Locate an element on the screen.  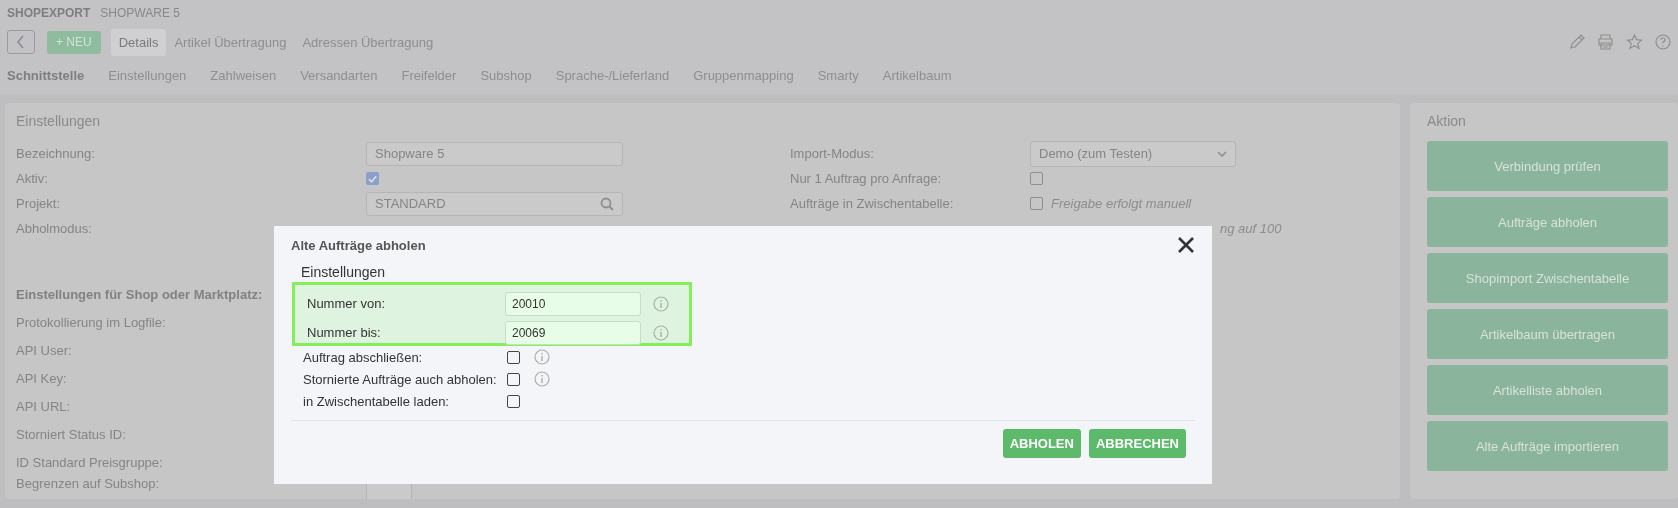
field-label: Aktiv: is located at coordinates (32, 178).